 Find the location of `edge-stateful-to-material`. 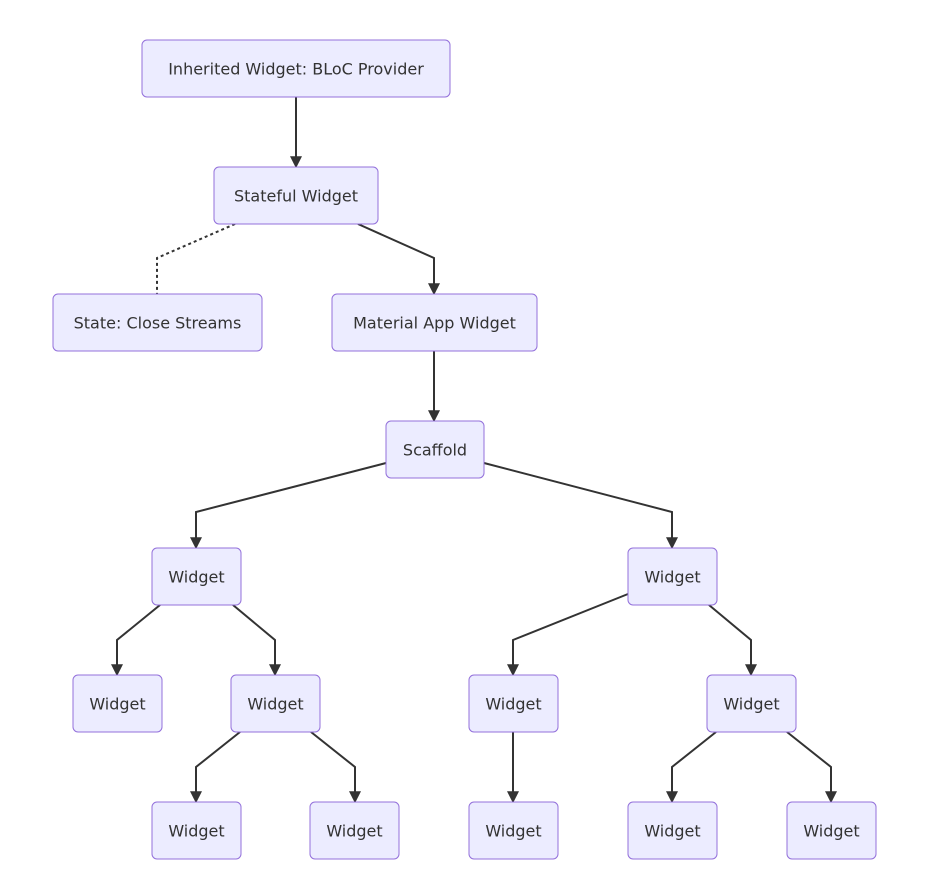

edge-stateful-to-material is located at coordinates (398, 259).